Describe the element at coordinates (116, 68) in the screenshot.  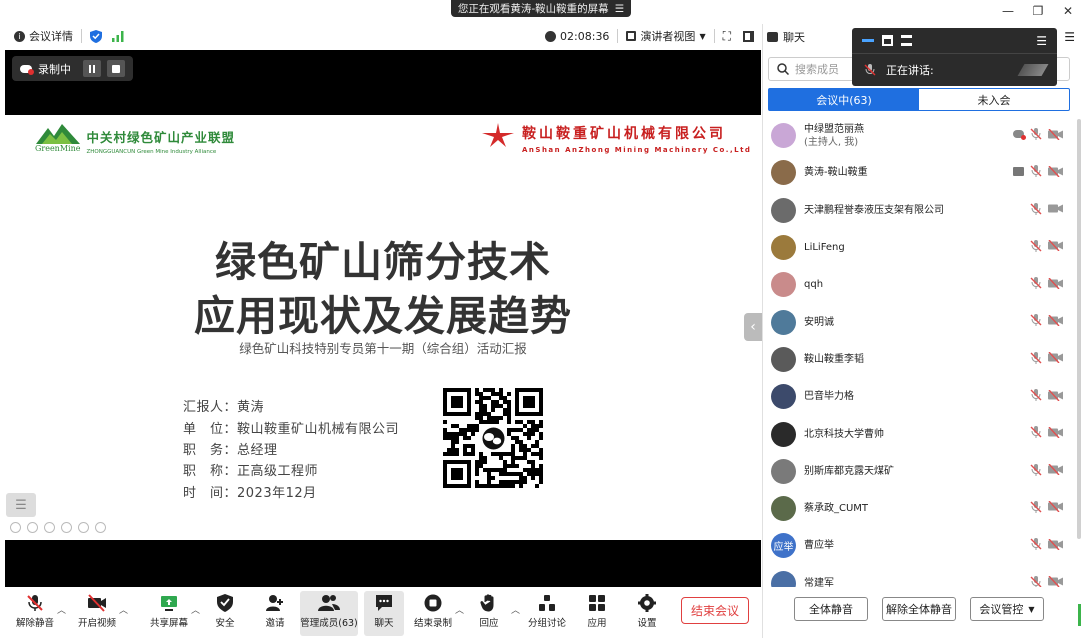
I see `stop-recording-button` at that location.